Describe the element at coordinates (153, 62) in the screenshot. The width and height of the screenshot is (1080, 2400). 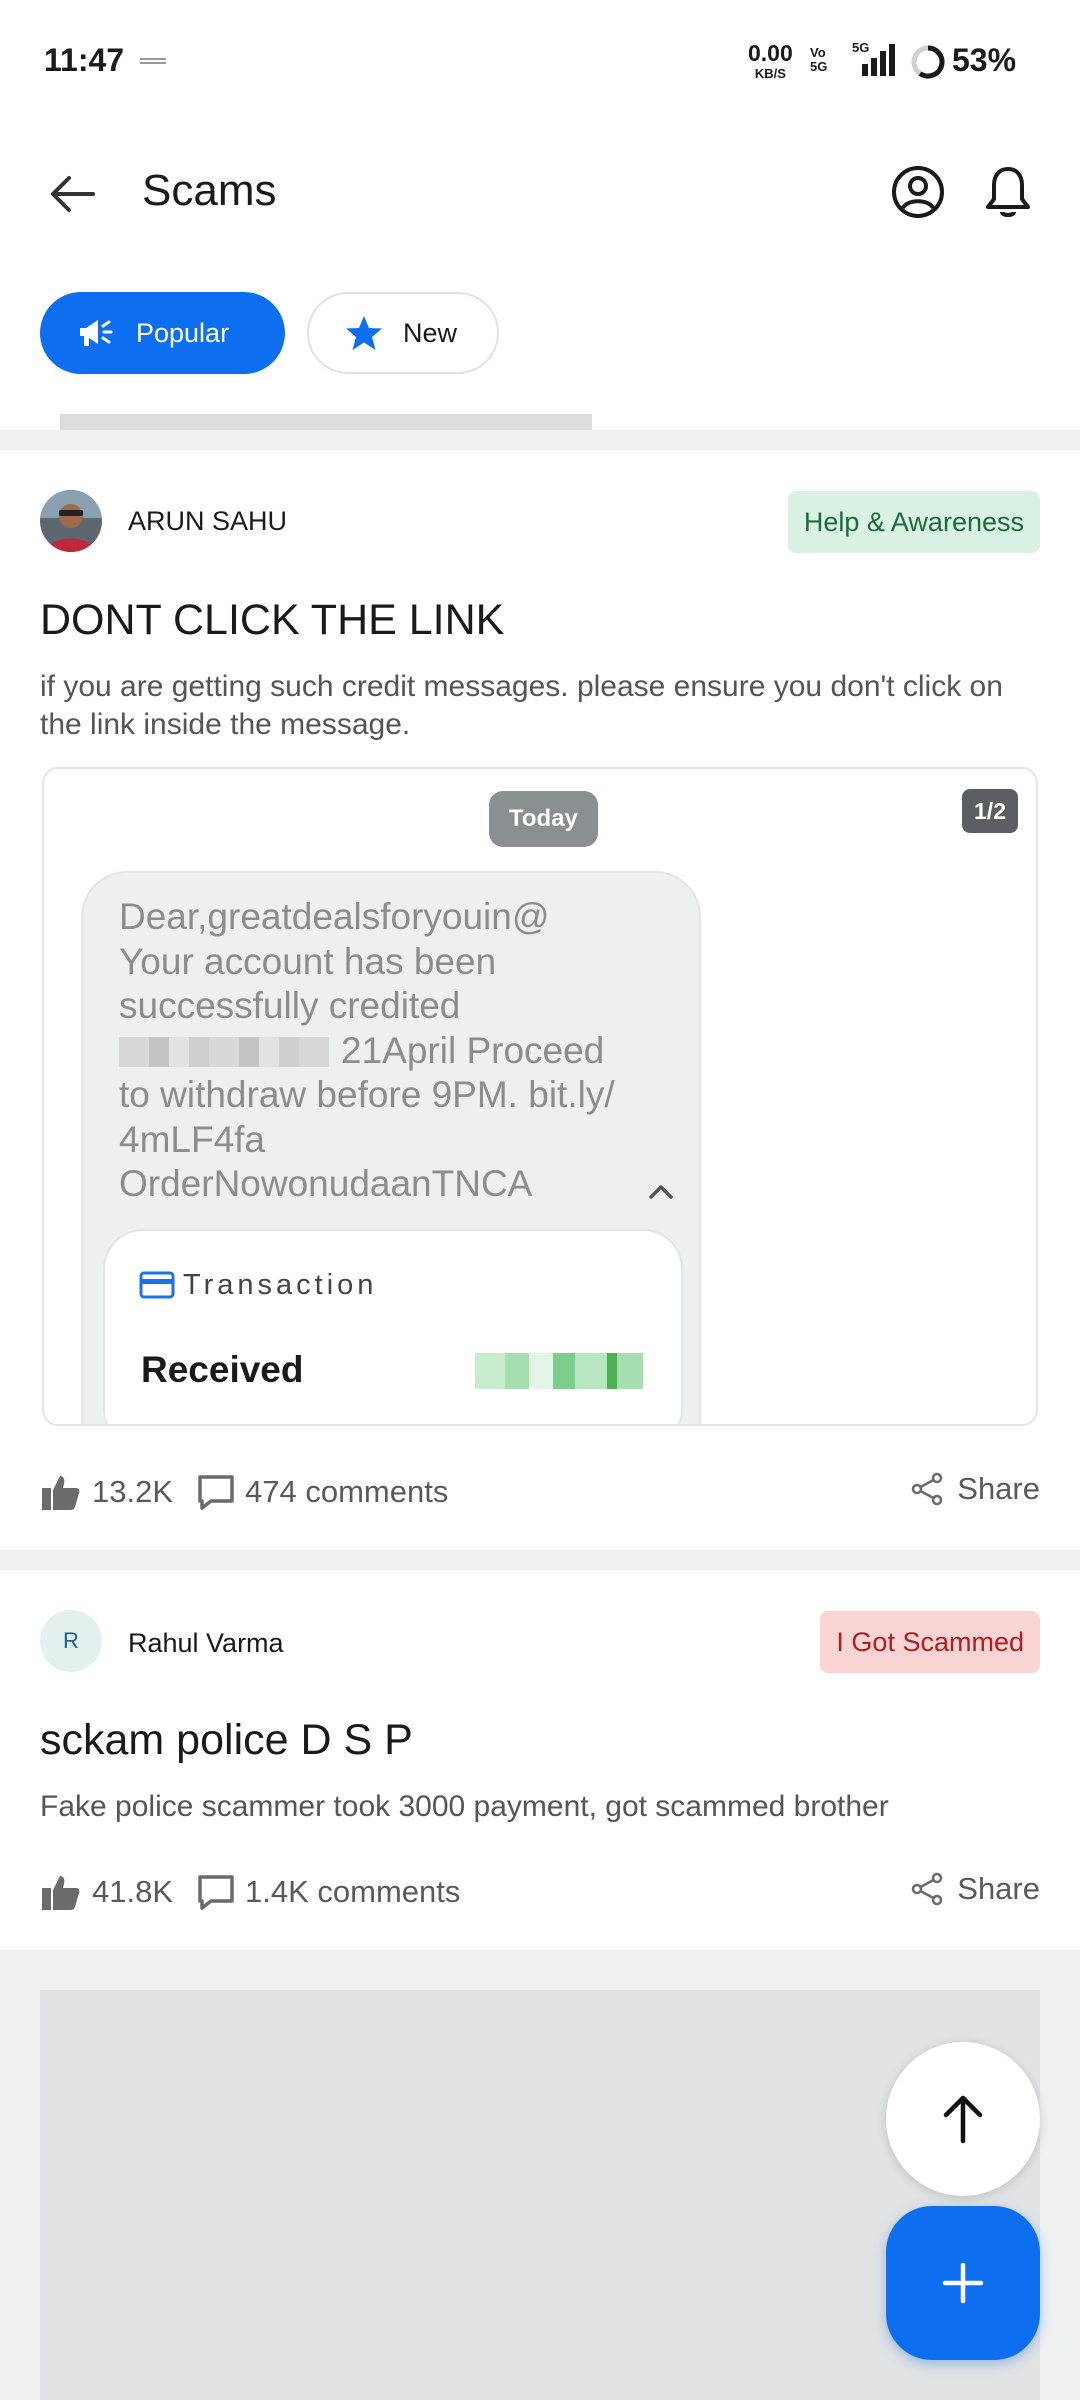
I see `notification-icon` at that location.